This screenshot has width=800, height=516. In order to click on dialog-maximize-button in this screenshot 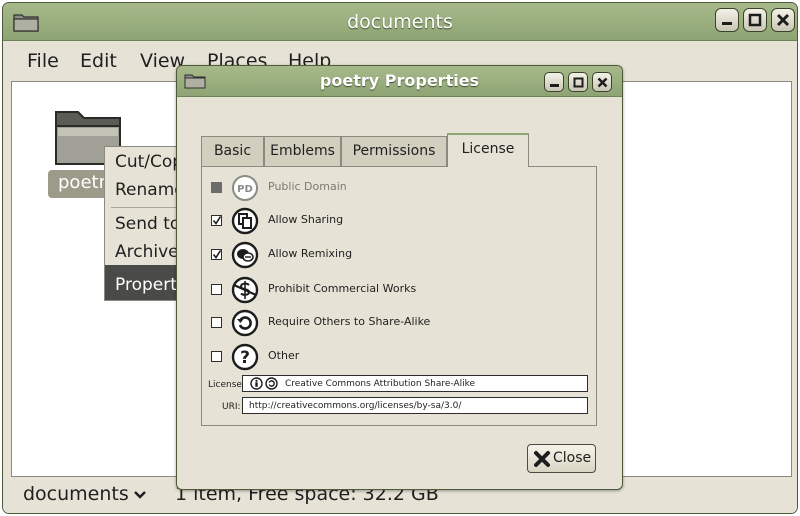, I will do `click(578, 82)`.